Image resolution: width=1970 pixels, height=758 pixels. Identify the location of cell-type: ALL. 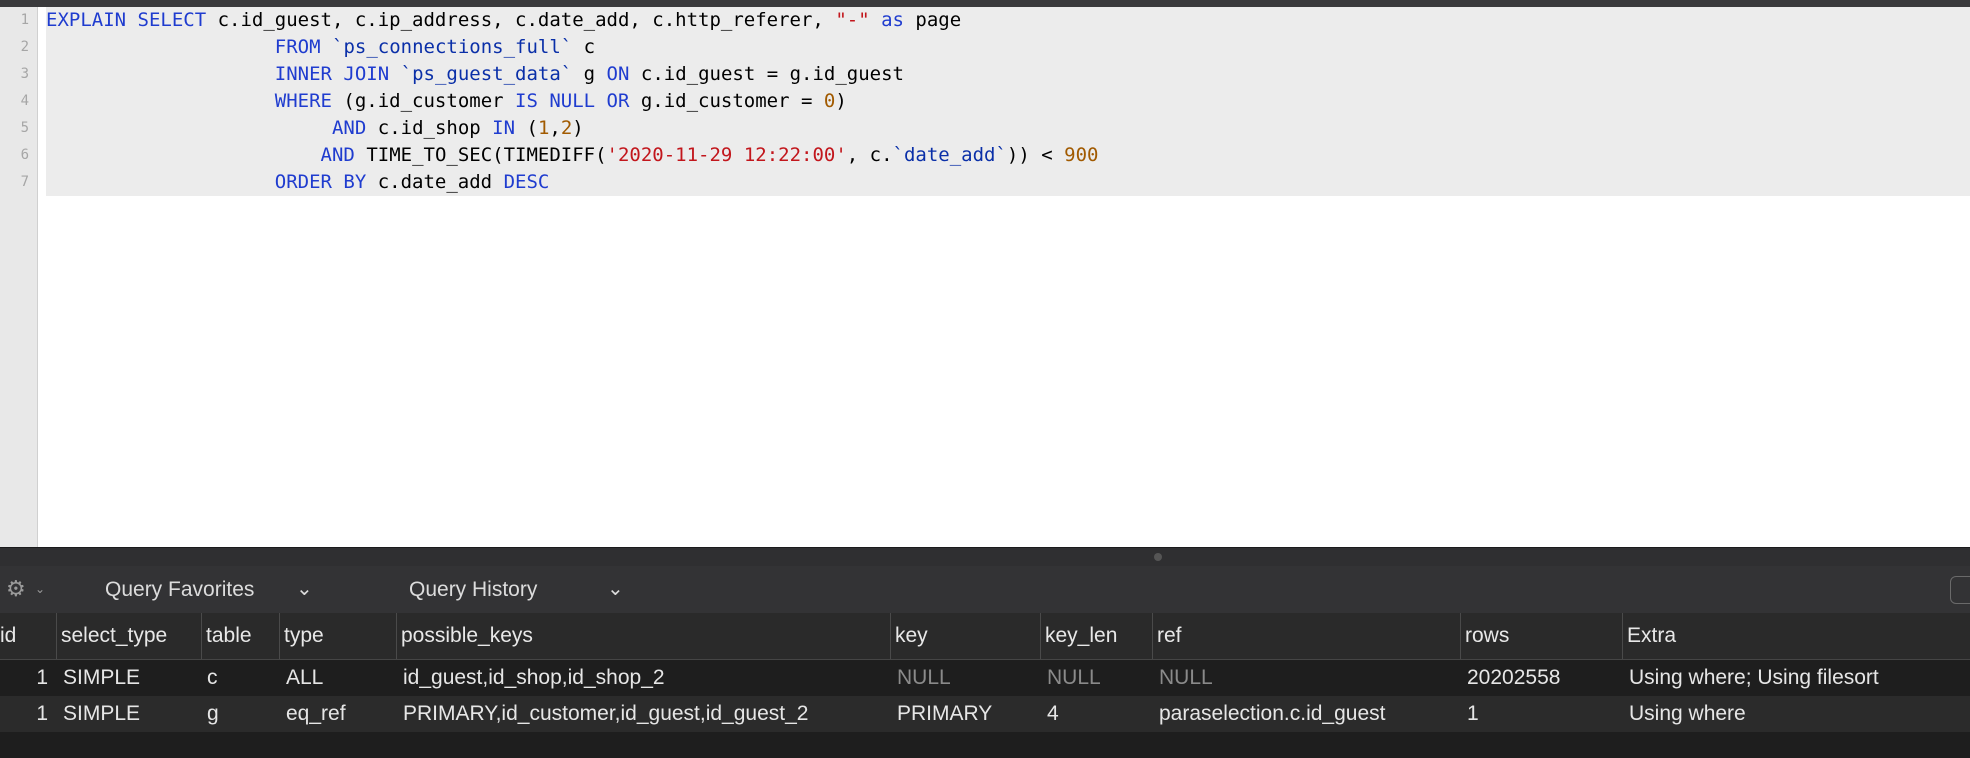
(305, 677).